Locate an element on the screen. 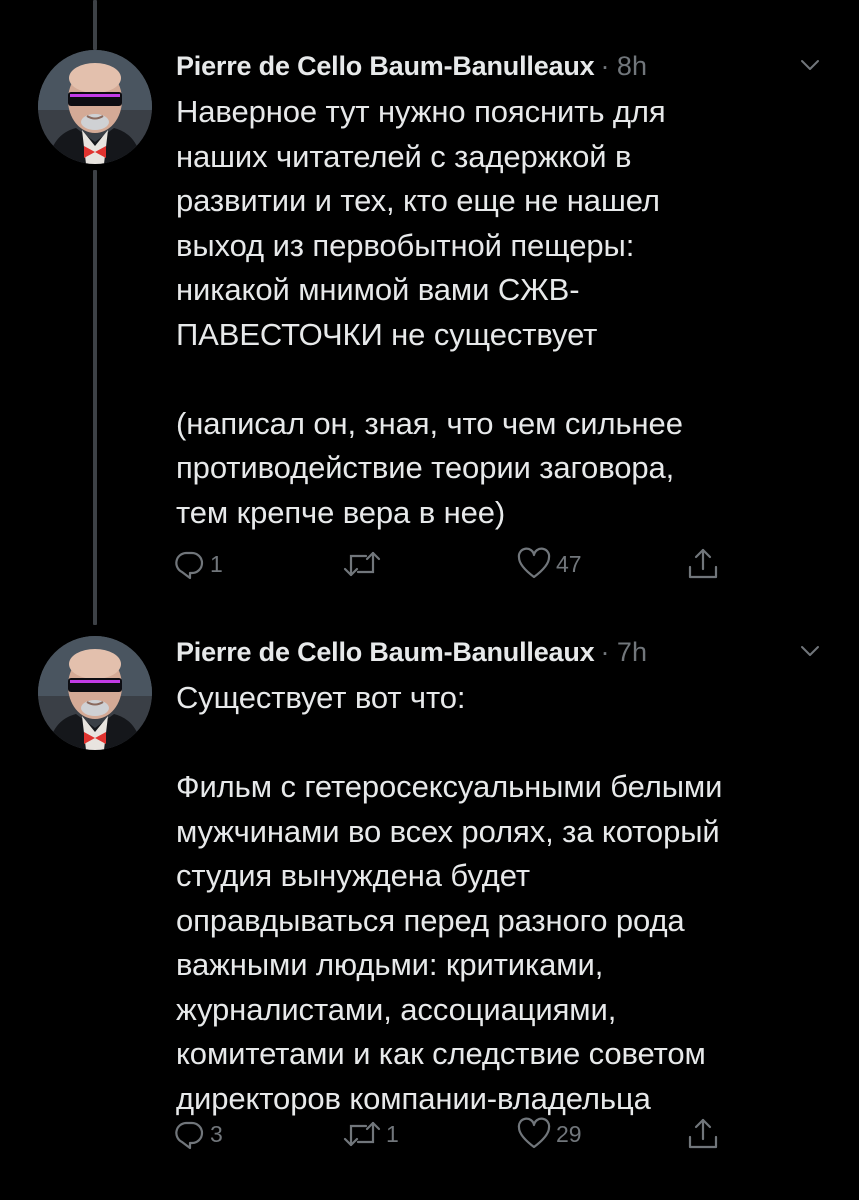 This screenshot has height=1200, width=859. retweet-button is located at coordinates (364, 564).